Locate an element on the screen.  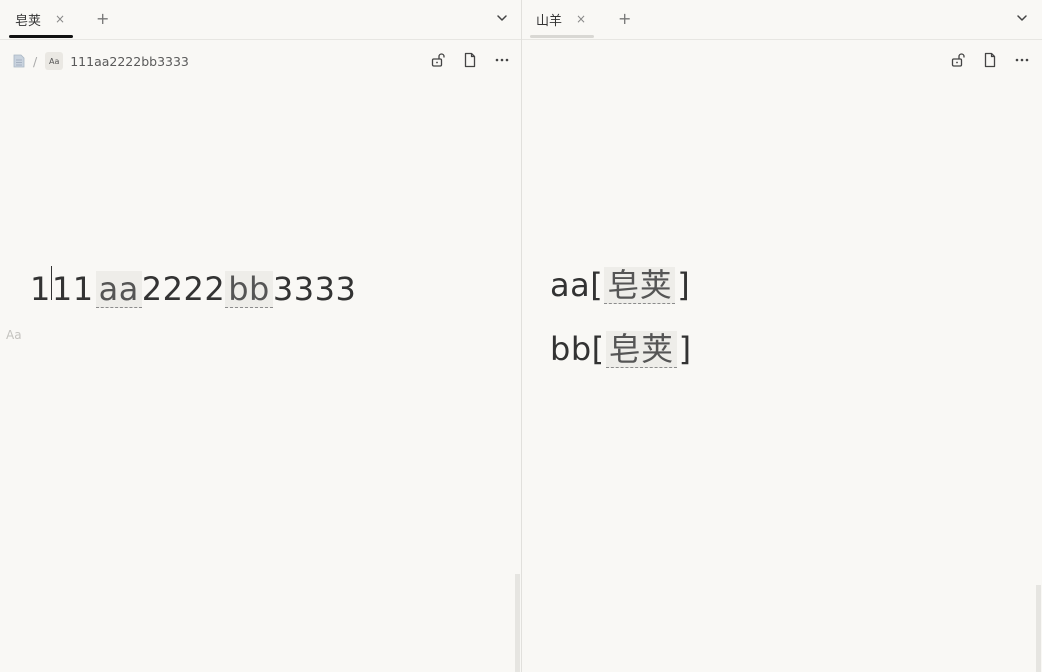
text-segment: aa[ is located at coordinates (577, 285).